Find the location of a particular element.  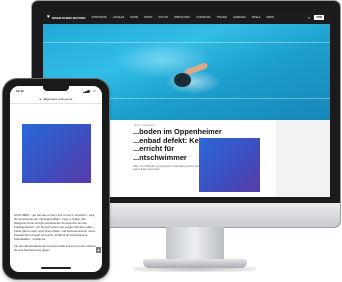

brand-badge: VRM is located at coordinates (319, 17).